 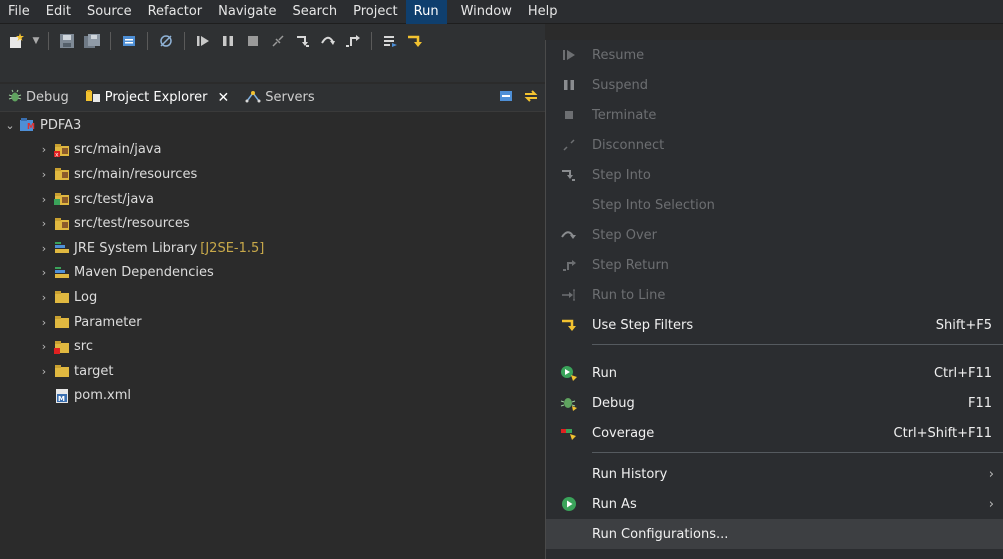 What do you see at coordinates (272, 223) in the screenshot?
I see `tree-item: › src/test/resources` at bounding box center [272, 223].